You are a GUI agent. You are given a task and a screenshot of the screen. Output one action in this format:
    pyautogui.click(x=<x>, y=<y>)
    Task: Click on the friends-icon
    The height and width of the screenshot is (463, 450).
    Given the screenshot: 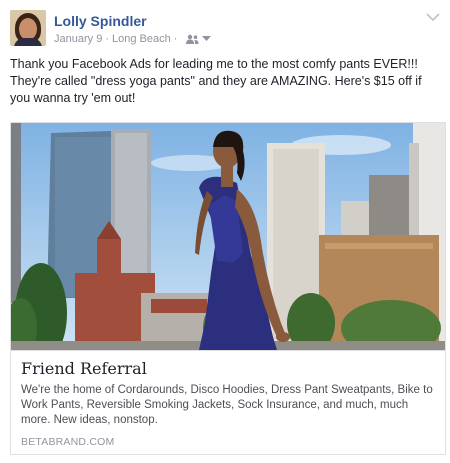 What is the action you would take?
    pyautogui.click(x=192, y=39)
    